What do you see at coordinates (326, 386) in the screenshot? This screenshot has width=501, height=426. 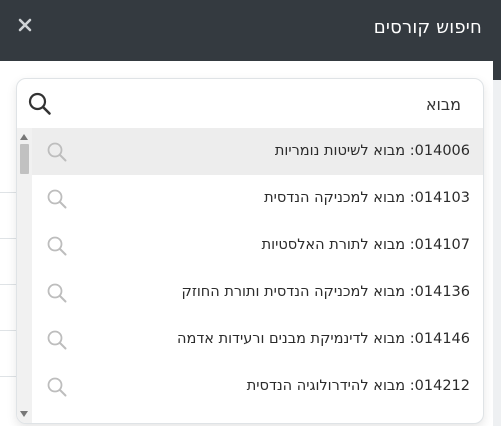 I see `course-name: מבוא להידרולוגיה הנדסית` at bounding box center [326, 386].